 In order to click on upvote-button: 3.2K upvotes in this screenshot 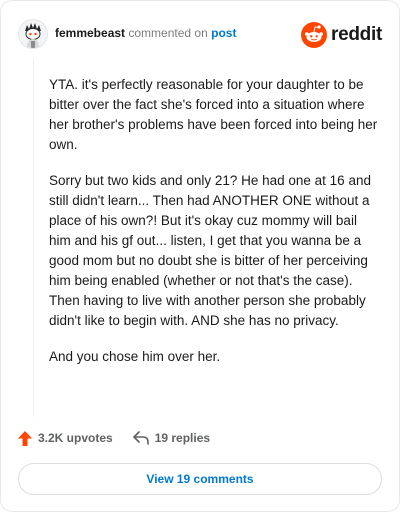, I will do `click(65, 438)`.